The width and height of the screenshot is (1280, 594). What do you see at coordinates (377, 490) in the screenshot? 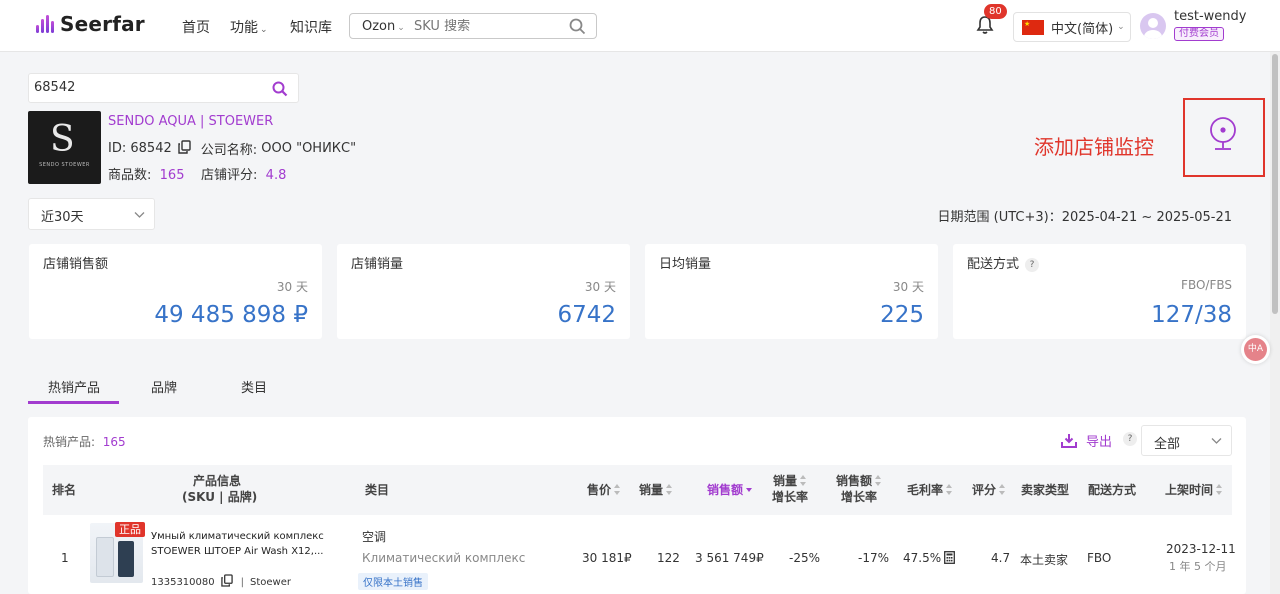
I see `col-category: 类目` at bounding box center [377, 490].